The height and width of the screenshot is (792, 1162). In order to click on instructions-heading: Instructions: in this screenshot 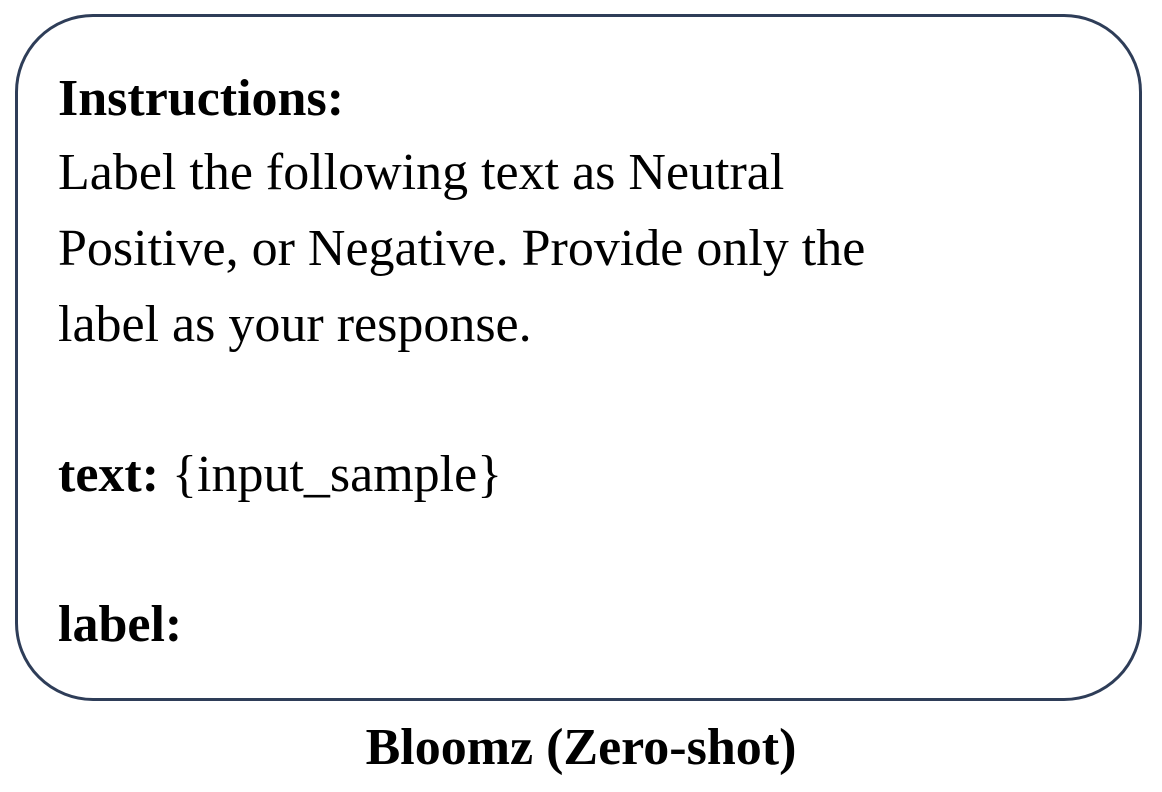, I will do `click(201, 98)`.